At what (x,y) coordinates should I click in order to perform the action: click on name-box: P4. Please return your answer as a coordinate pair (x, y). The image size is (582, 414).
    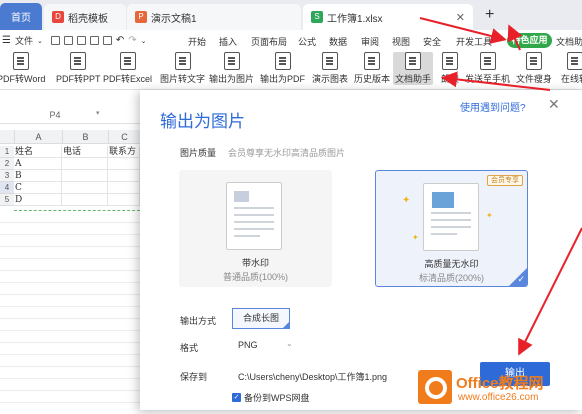
    Looking at the image, I should click on (55, 115).